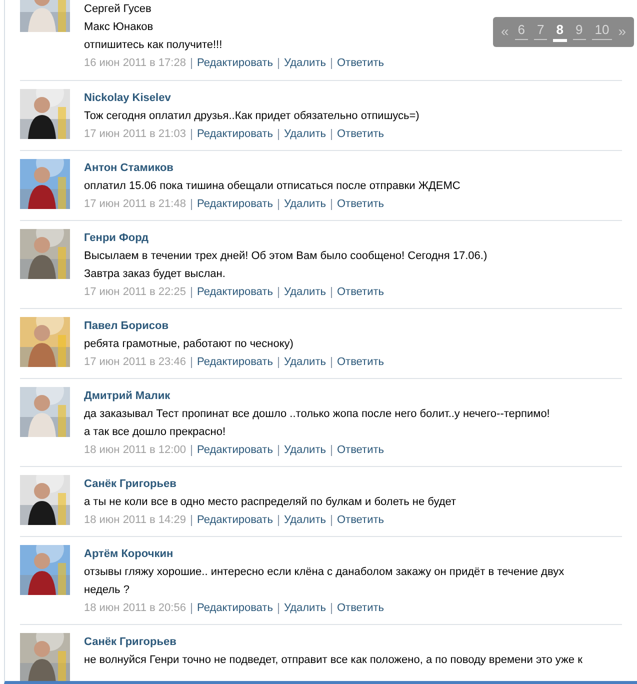  What do you see at coordinates (234, 326) in the screenshot?
I see `author-name: Павел Борисов` at bounding box center [234, 326].